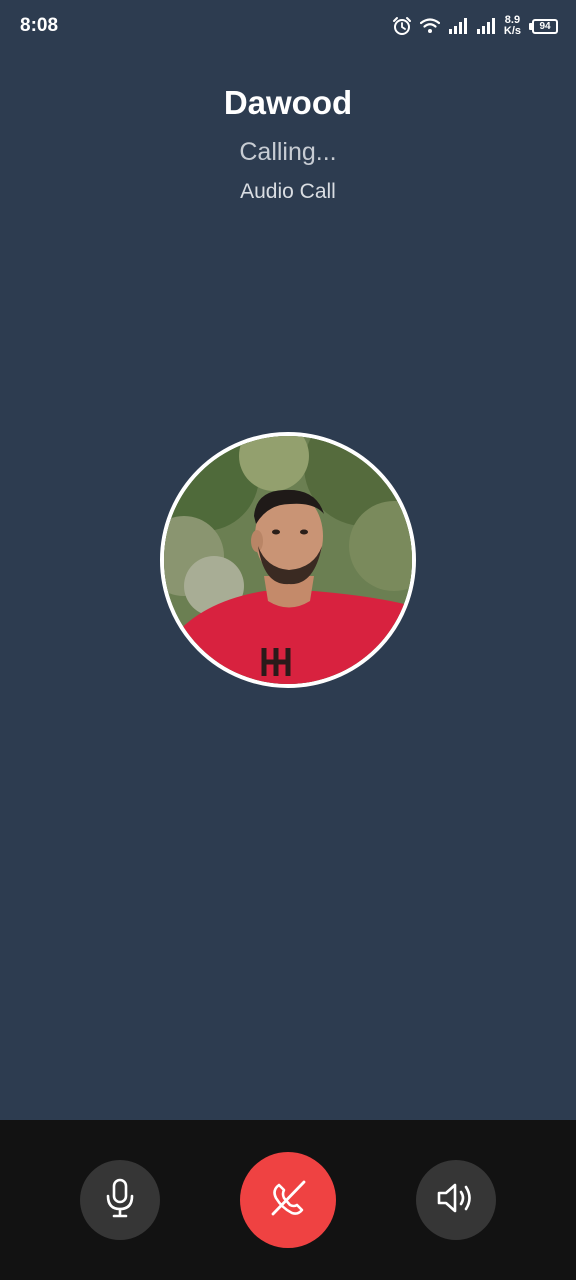 This screenshot has width=576, height=1280. I want to click on network-speed: 8.9 K/s, so click(512, 26).